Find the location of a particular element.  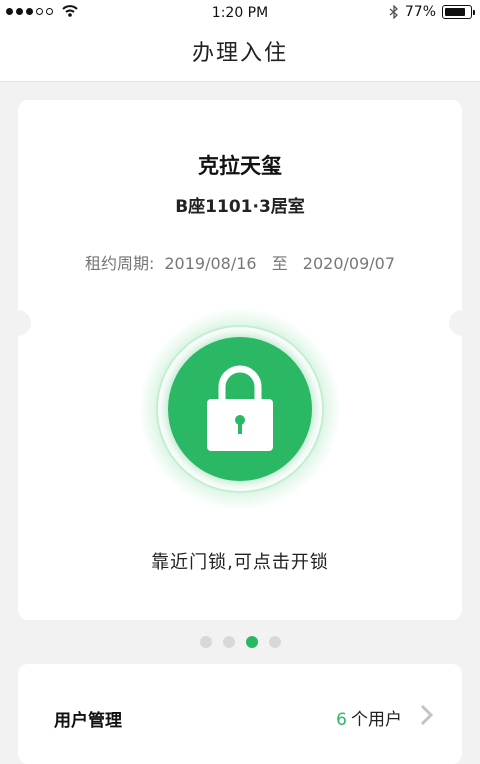

lease-period: 租约周期: 2019/08/16 至 2020/09/07 is located at coordinates (240, 262).